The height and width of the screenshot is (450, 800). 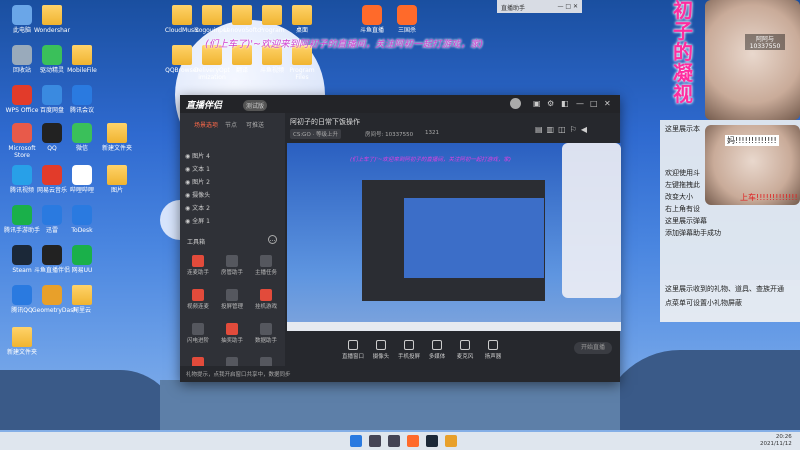 I want to click on tool-button: 投屏管理, so click(x=232, y=299).